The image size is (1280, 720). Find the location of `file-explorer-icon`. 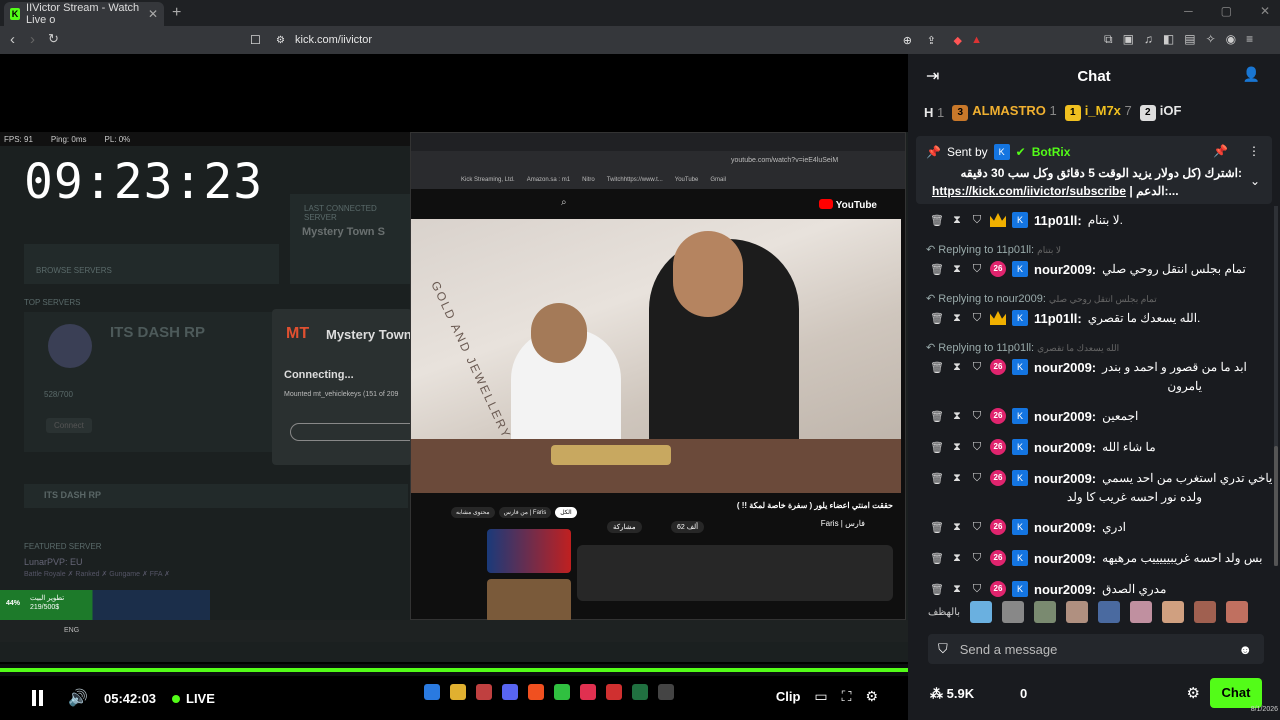

file-explorer-icon is located at coordinates (458, 692).